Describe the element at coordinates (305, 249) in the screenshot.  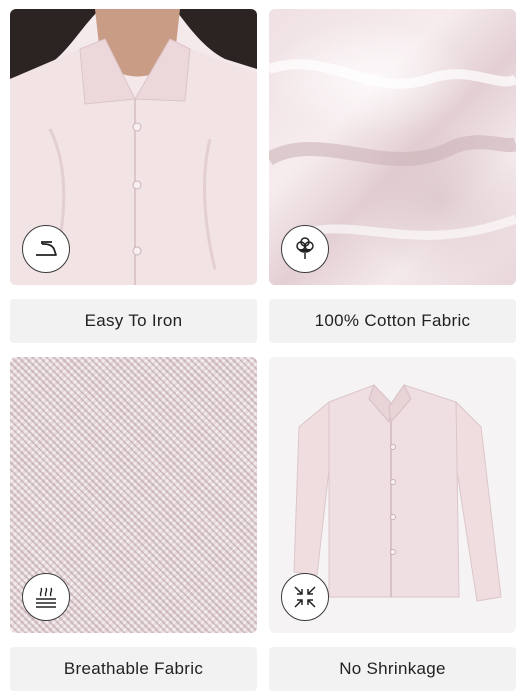
I see `cotton-flower-icon` at that location.